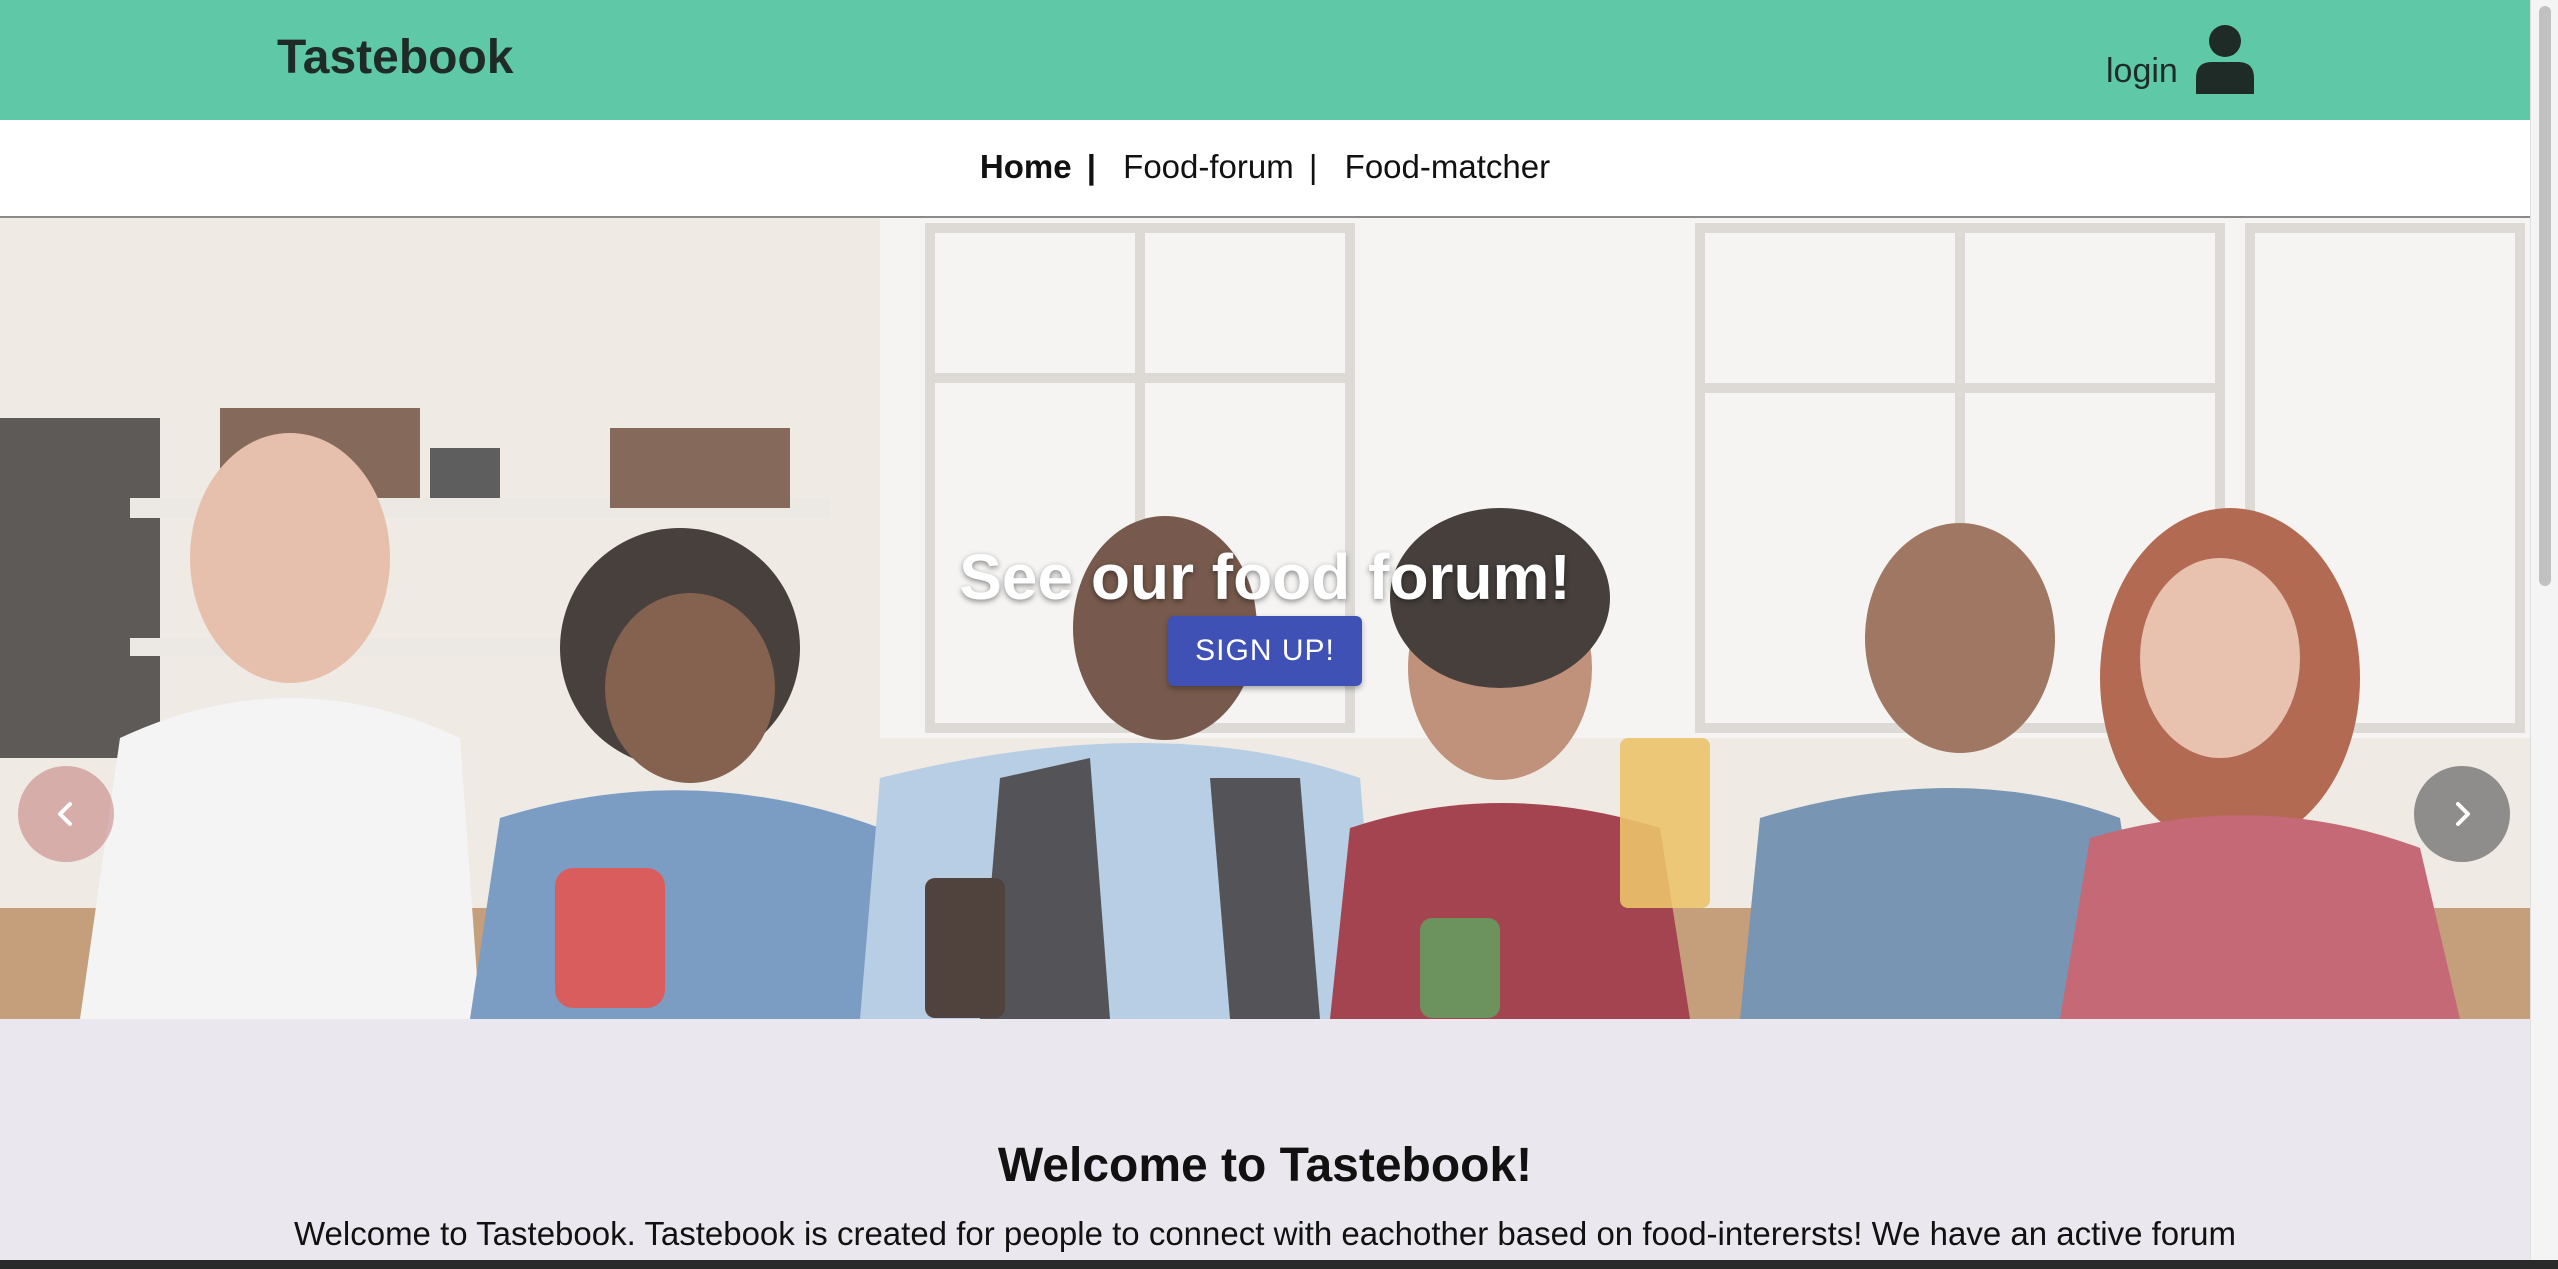  What do you see at coordinates (1265, 577) in the screenshot?
I see `hero-title: See our food forum!` at bounding box center [1265, 577].